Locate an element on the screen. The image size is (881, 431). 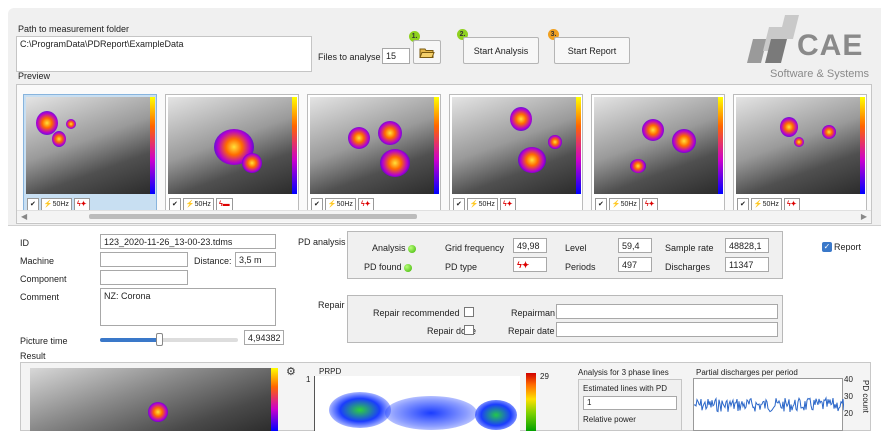
path-label: Path to measurement folder is located at coordinates (74, 29).